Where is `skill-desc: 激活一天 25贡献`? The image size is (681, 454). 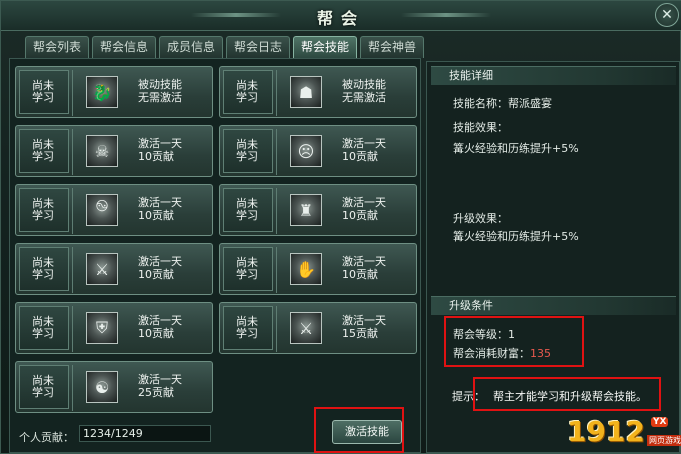 skill-desc: 激活一天 25贡献 is located at coordinates (160, 386).